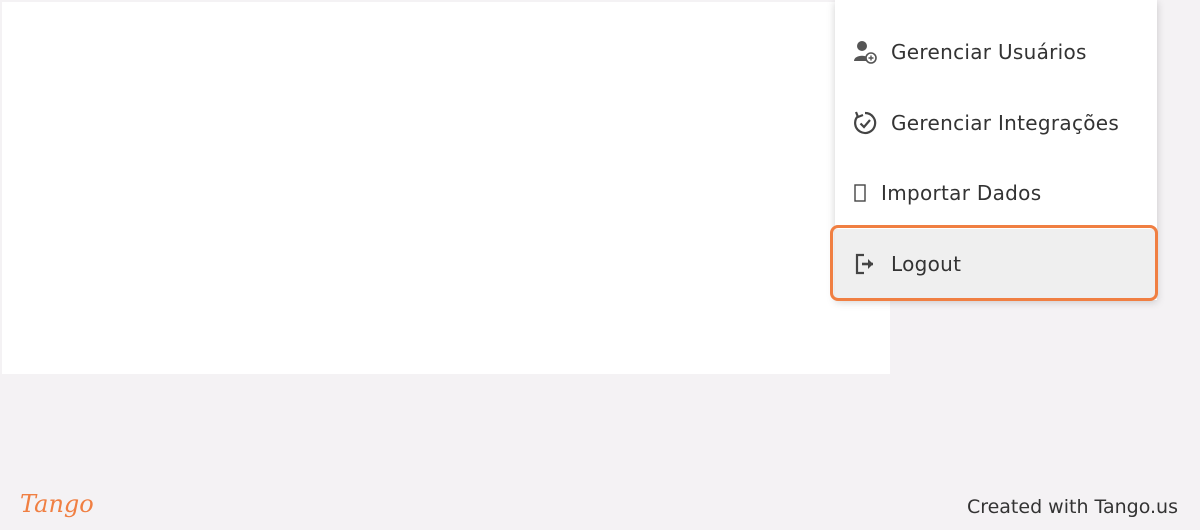 Image resolution: width=1200 pixels, height=530 pixels. What do you see at coordinates (1186, 242) in the screenshot?
I see `scroll-gutter` at bounding box center [1186, 242].